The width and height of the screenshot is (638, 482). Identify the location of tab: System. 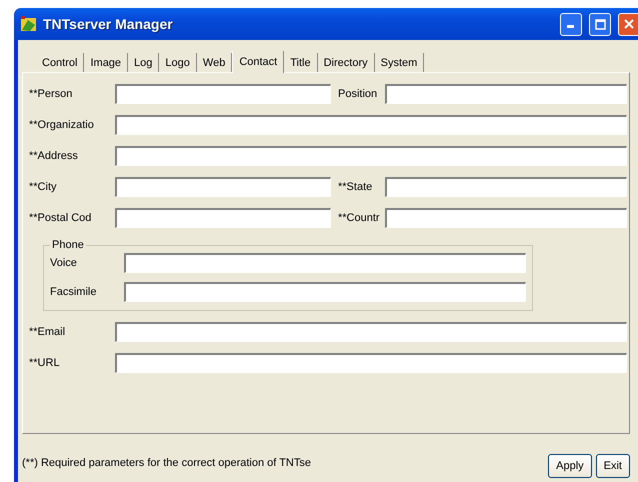
(399, 62).